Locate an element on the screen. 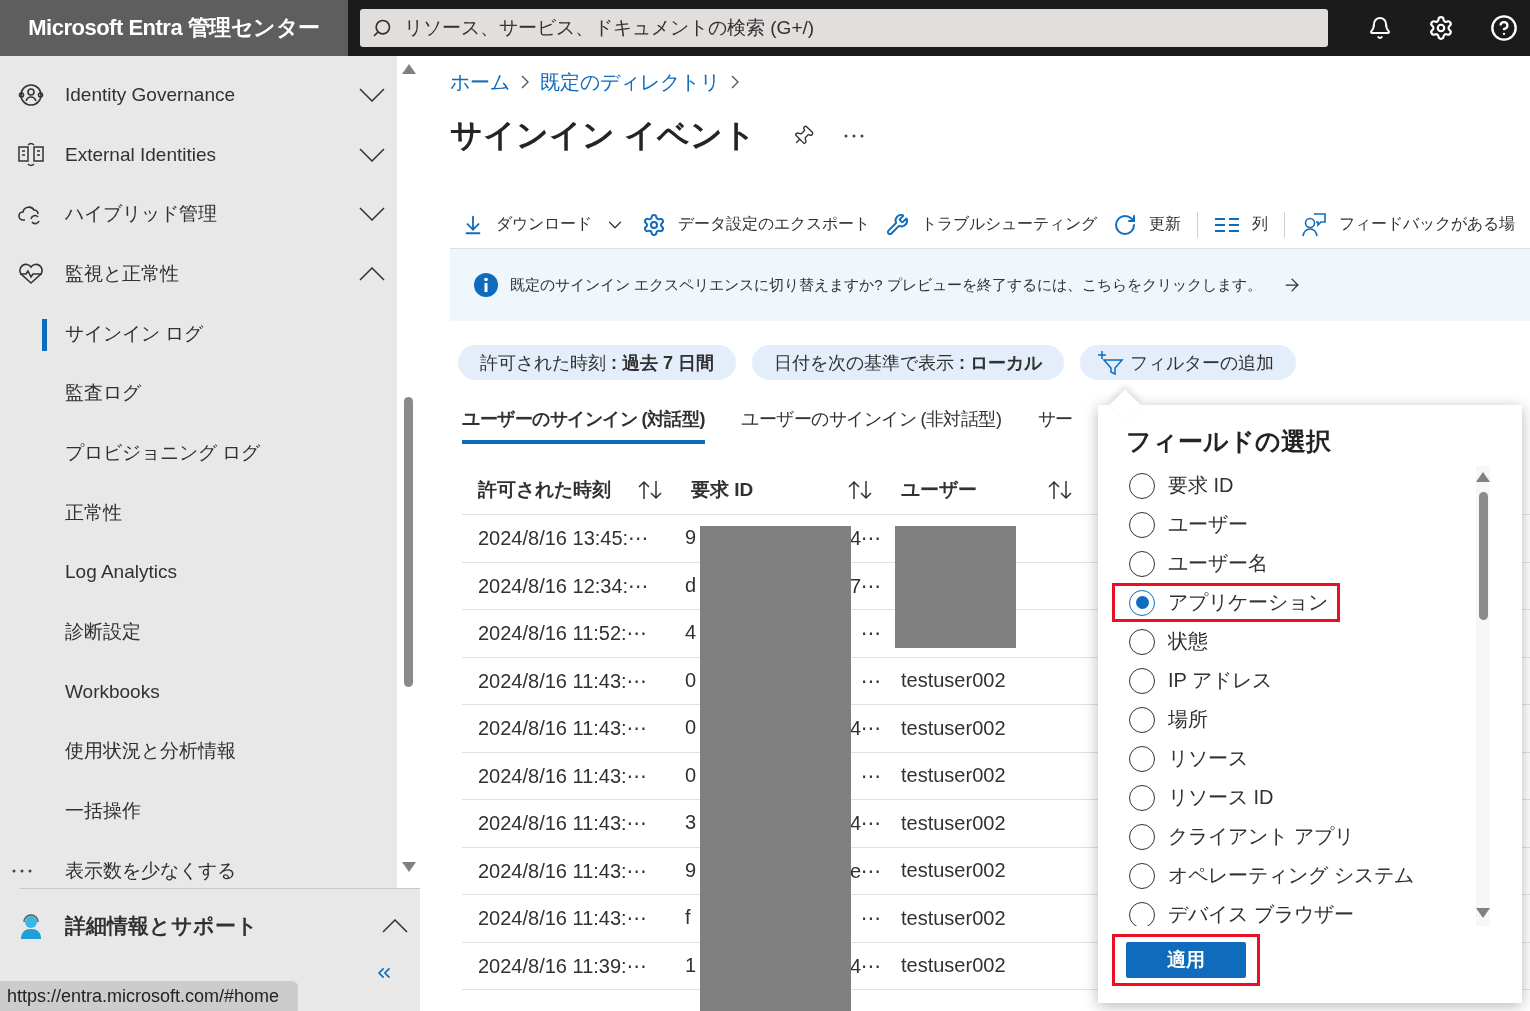 This screenshot has width=1530, height=1011. chevron-down-icon is located at coordinates (372, 94).